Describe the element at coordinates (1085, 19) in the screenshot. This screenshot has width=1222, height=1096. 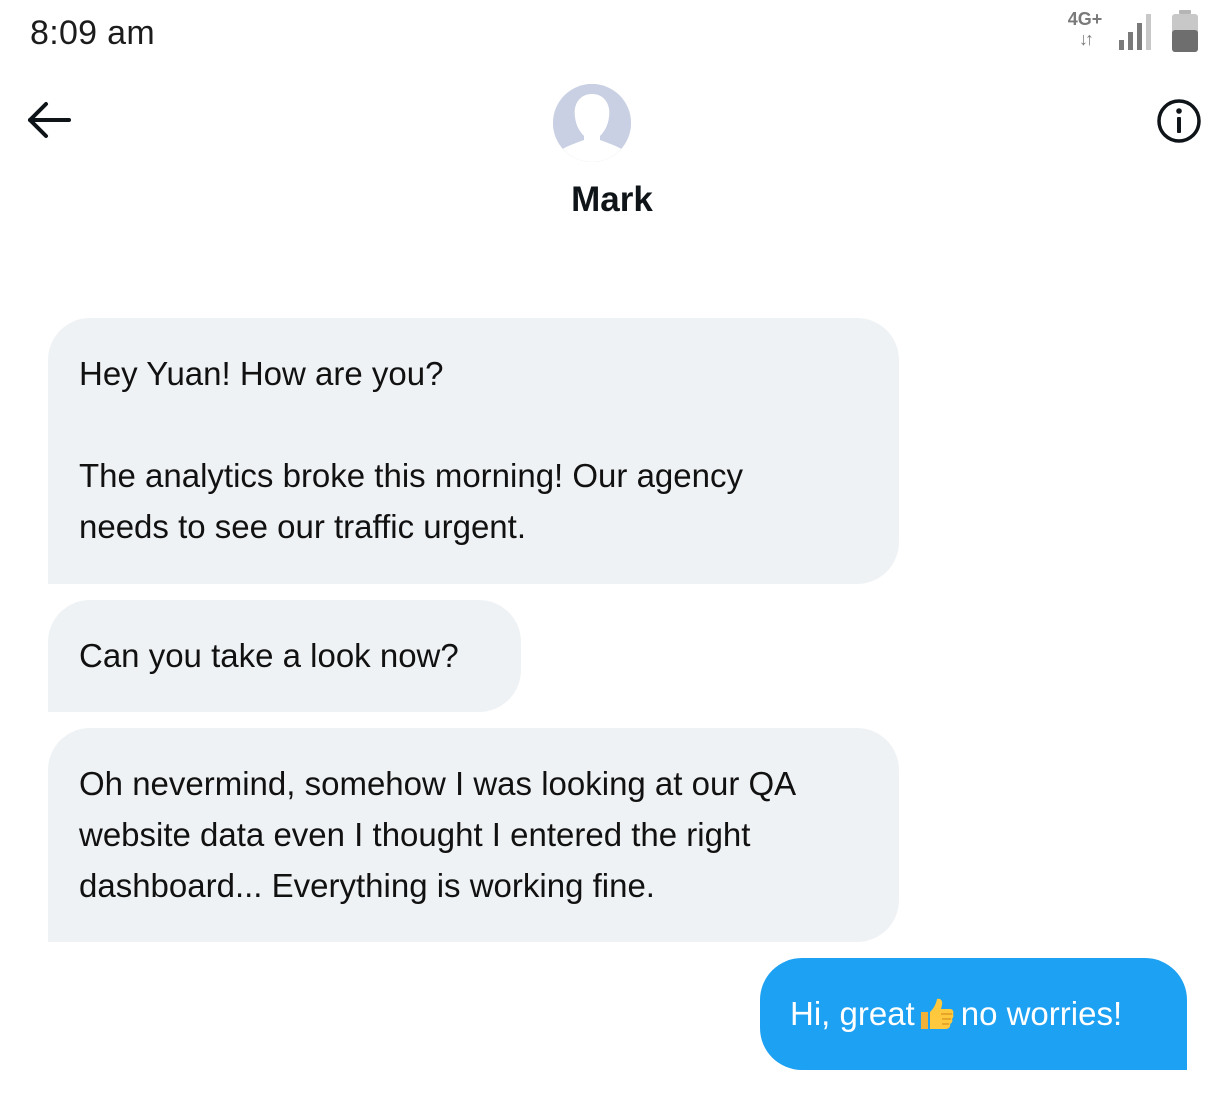
I see `network-type-label: 4G+` at that location.